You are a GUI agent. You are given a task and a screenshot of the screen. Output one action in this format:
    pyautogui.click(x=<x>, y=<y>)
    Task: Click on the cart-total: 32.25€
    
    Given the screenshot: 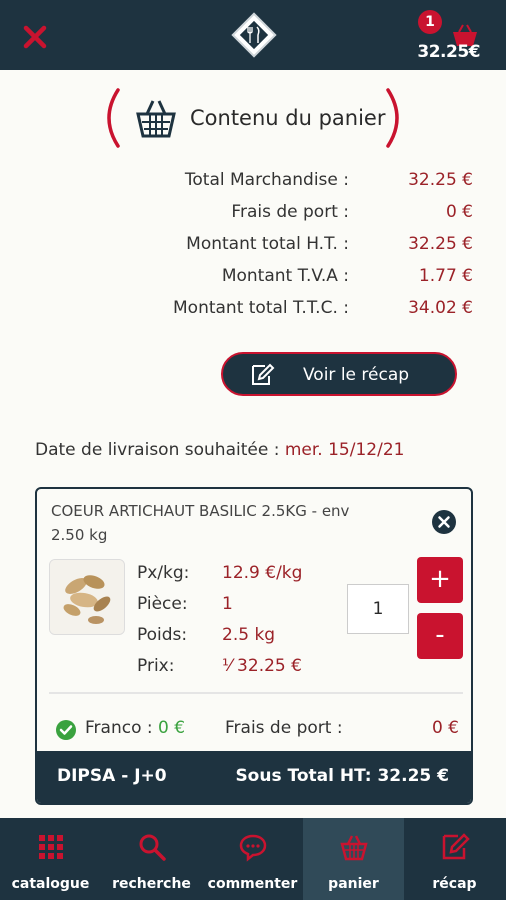 What is the action you would take?
    pyautogui.click(x=448, y=52)
    